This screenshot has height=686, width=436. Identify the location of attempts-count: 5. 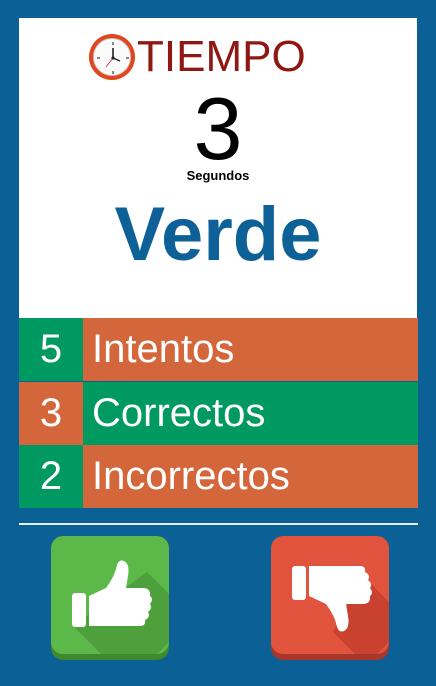
(51, 349).